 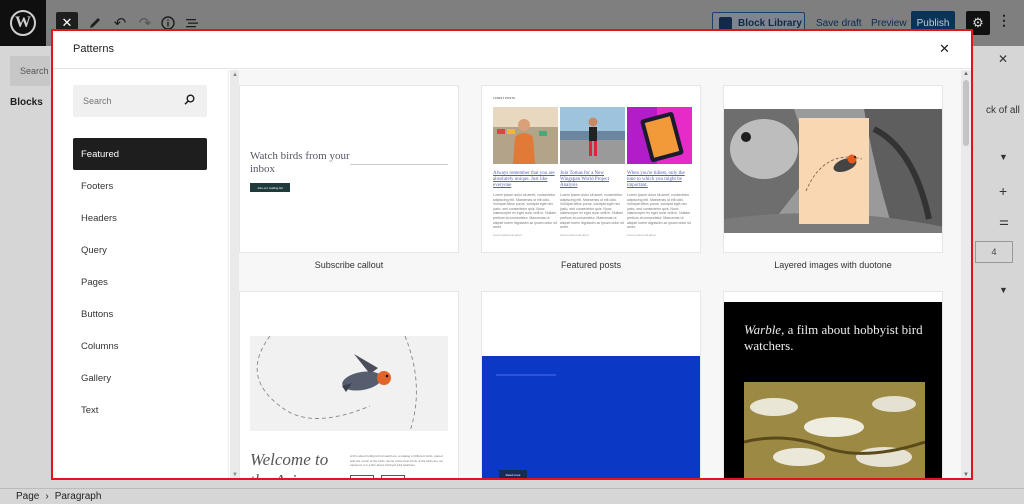 What do you see at coordinates (659, 135) in the screenshot?
I see `tablet-photo` at bounding box center [659, 135].